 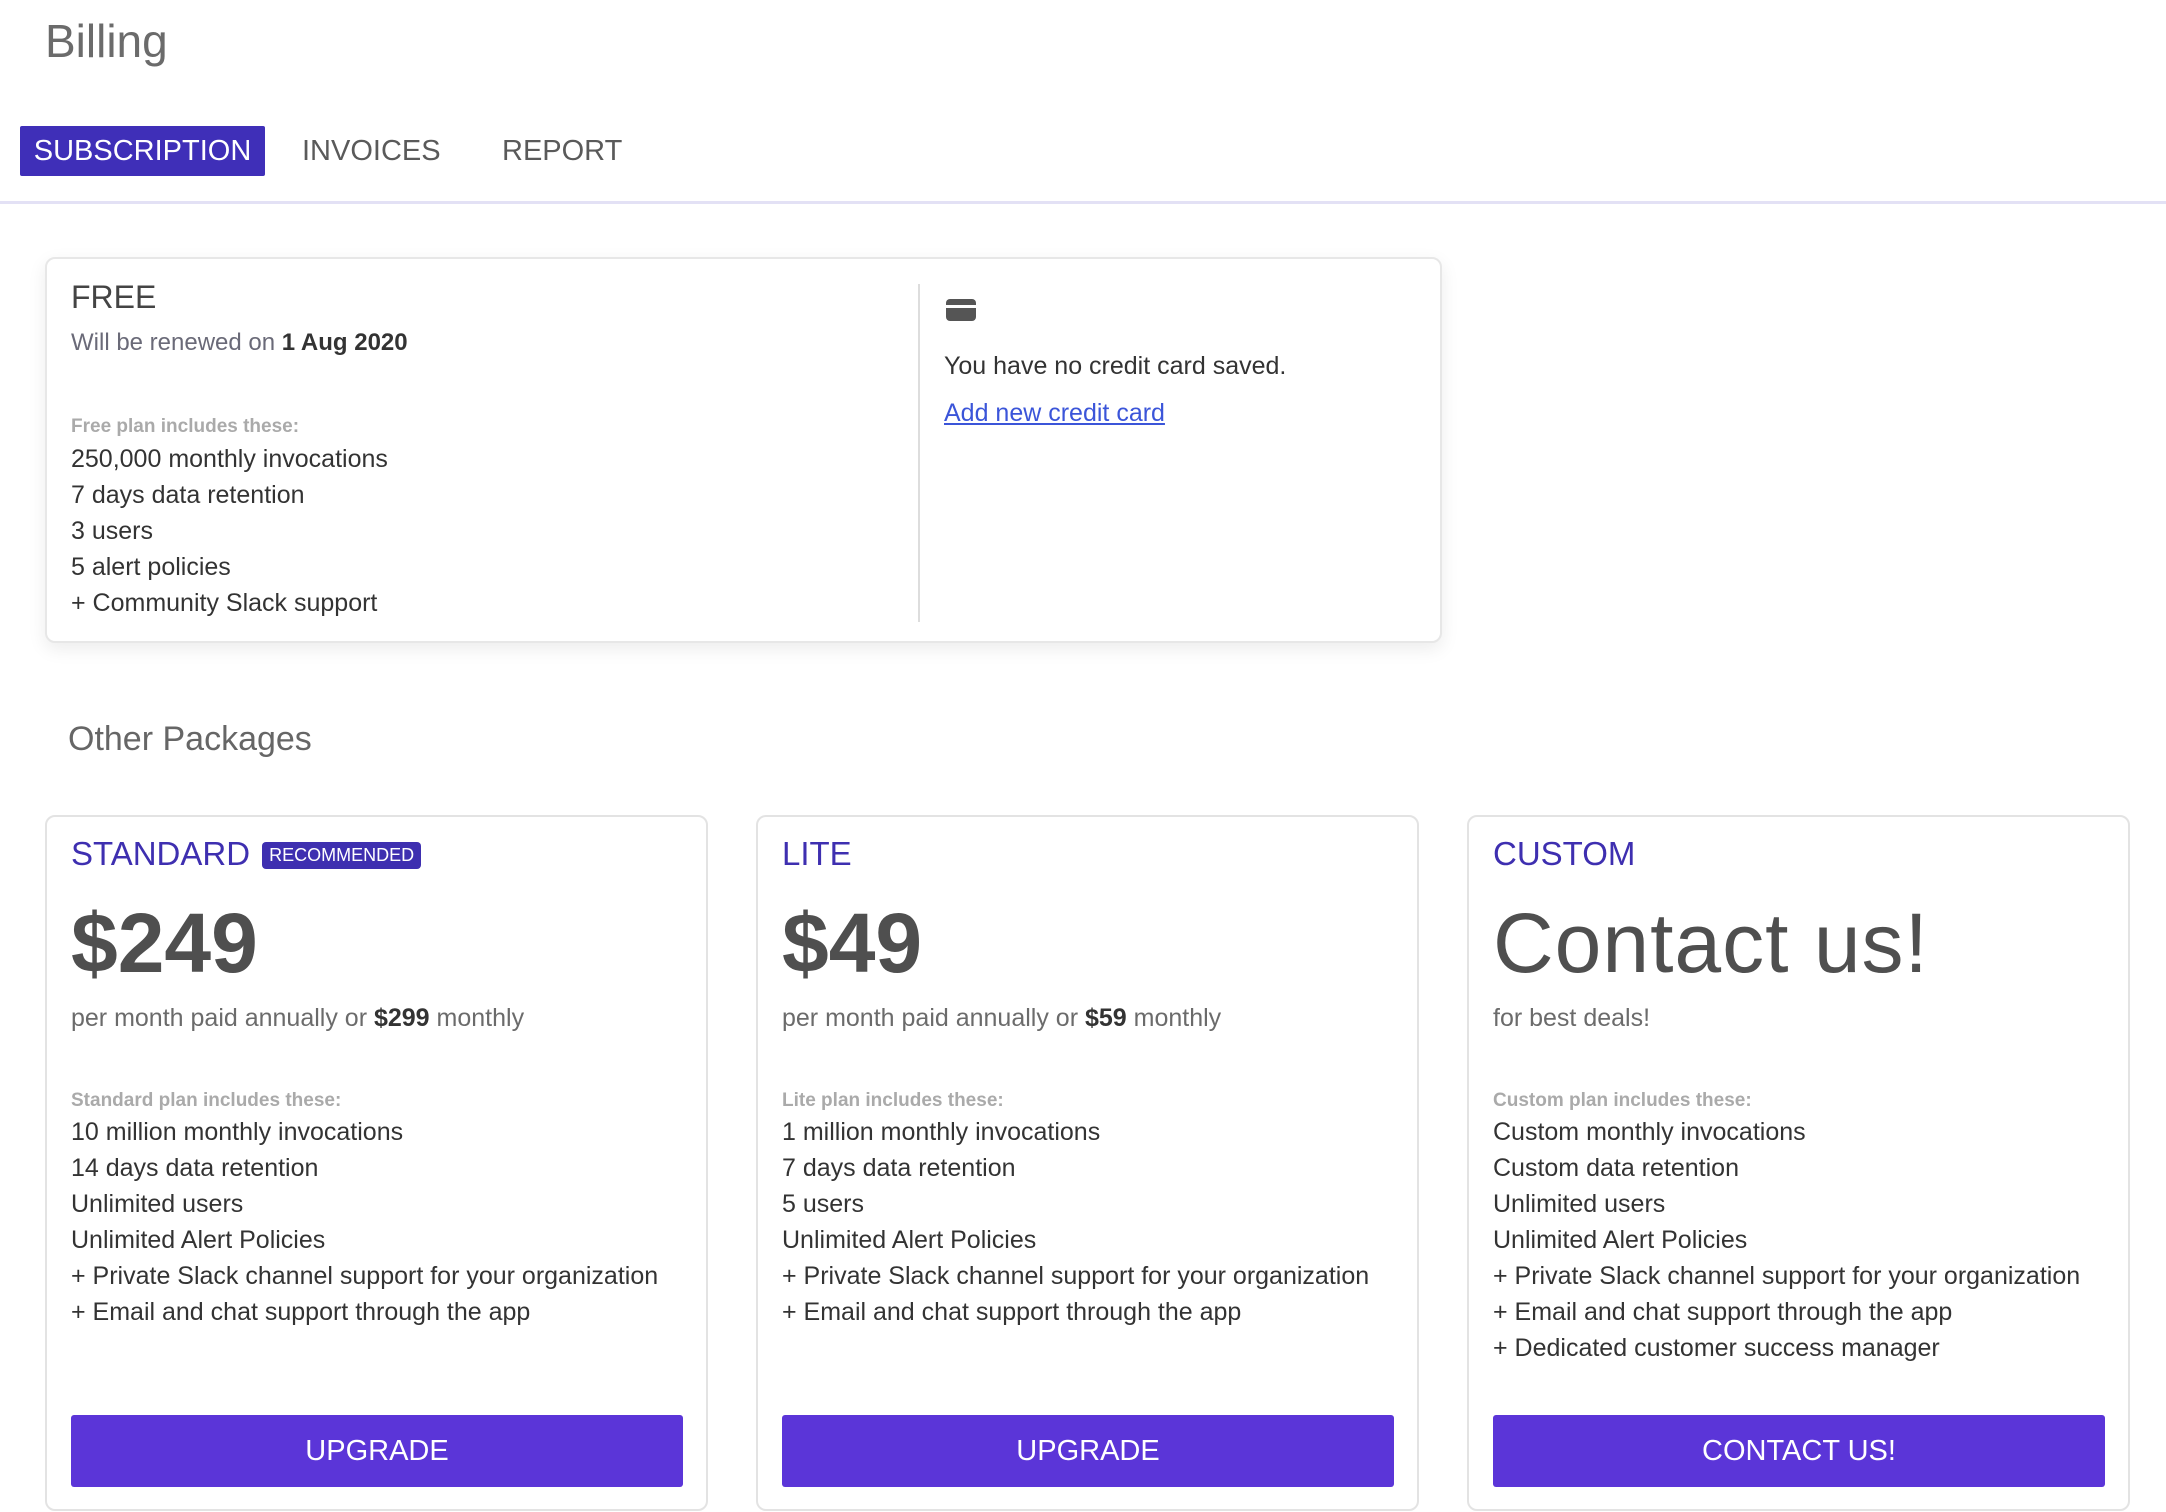 I want to click on package-name-text: CUSTOM, so click(x=1564, y=853).